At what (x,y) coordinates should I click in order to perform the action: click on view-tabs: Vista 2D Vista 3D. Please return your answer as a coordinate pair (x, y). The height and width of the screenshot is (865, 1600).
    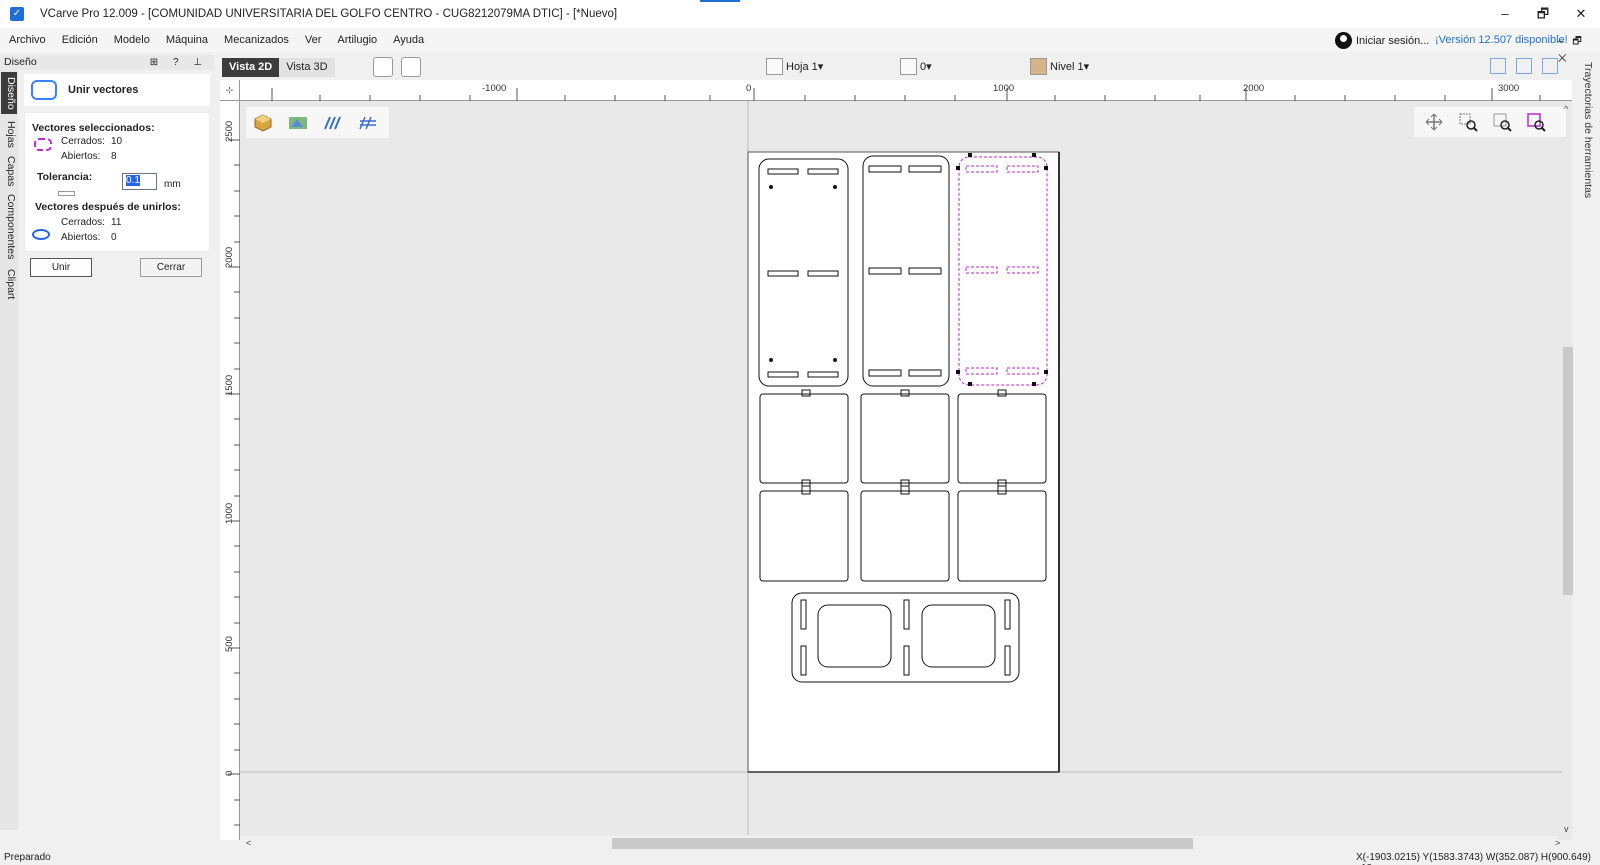
    Looking at the image, I should click on (278, 67).